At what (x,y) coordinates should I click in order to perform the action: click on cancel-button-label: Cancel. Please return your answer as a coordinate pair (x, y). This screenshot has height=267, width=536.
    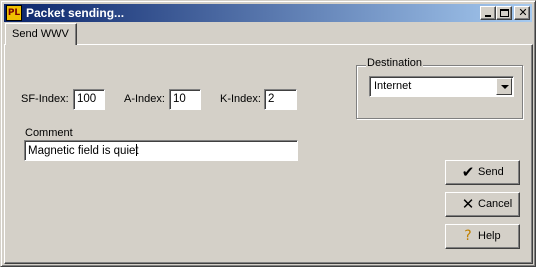
    Looking at the image, I should click on (495, 204).